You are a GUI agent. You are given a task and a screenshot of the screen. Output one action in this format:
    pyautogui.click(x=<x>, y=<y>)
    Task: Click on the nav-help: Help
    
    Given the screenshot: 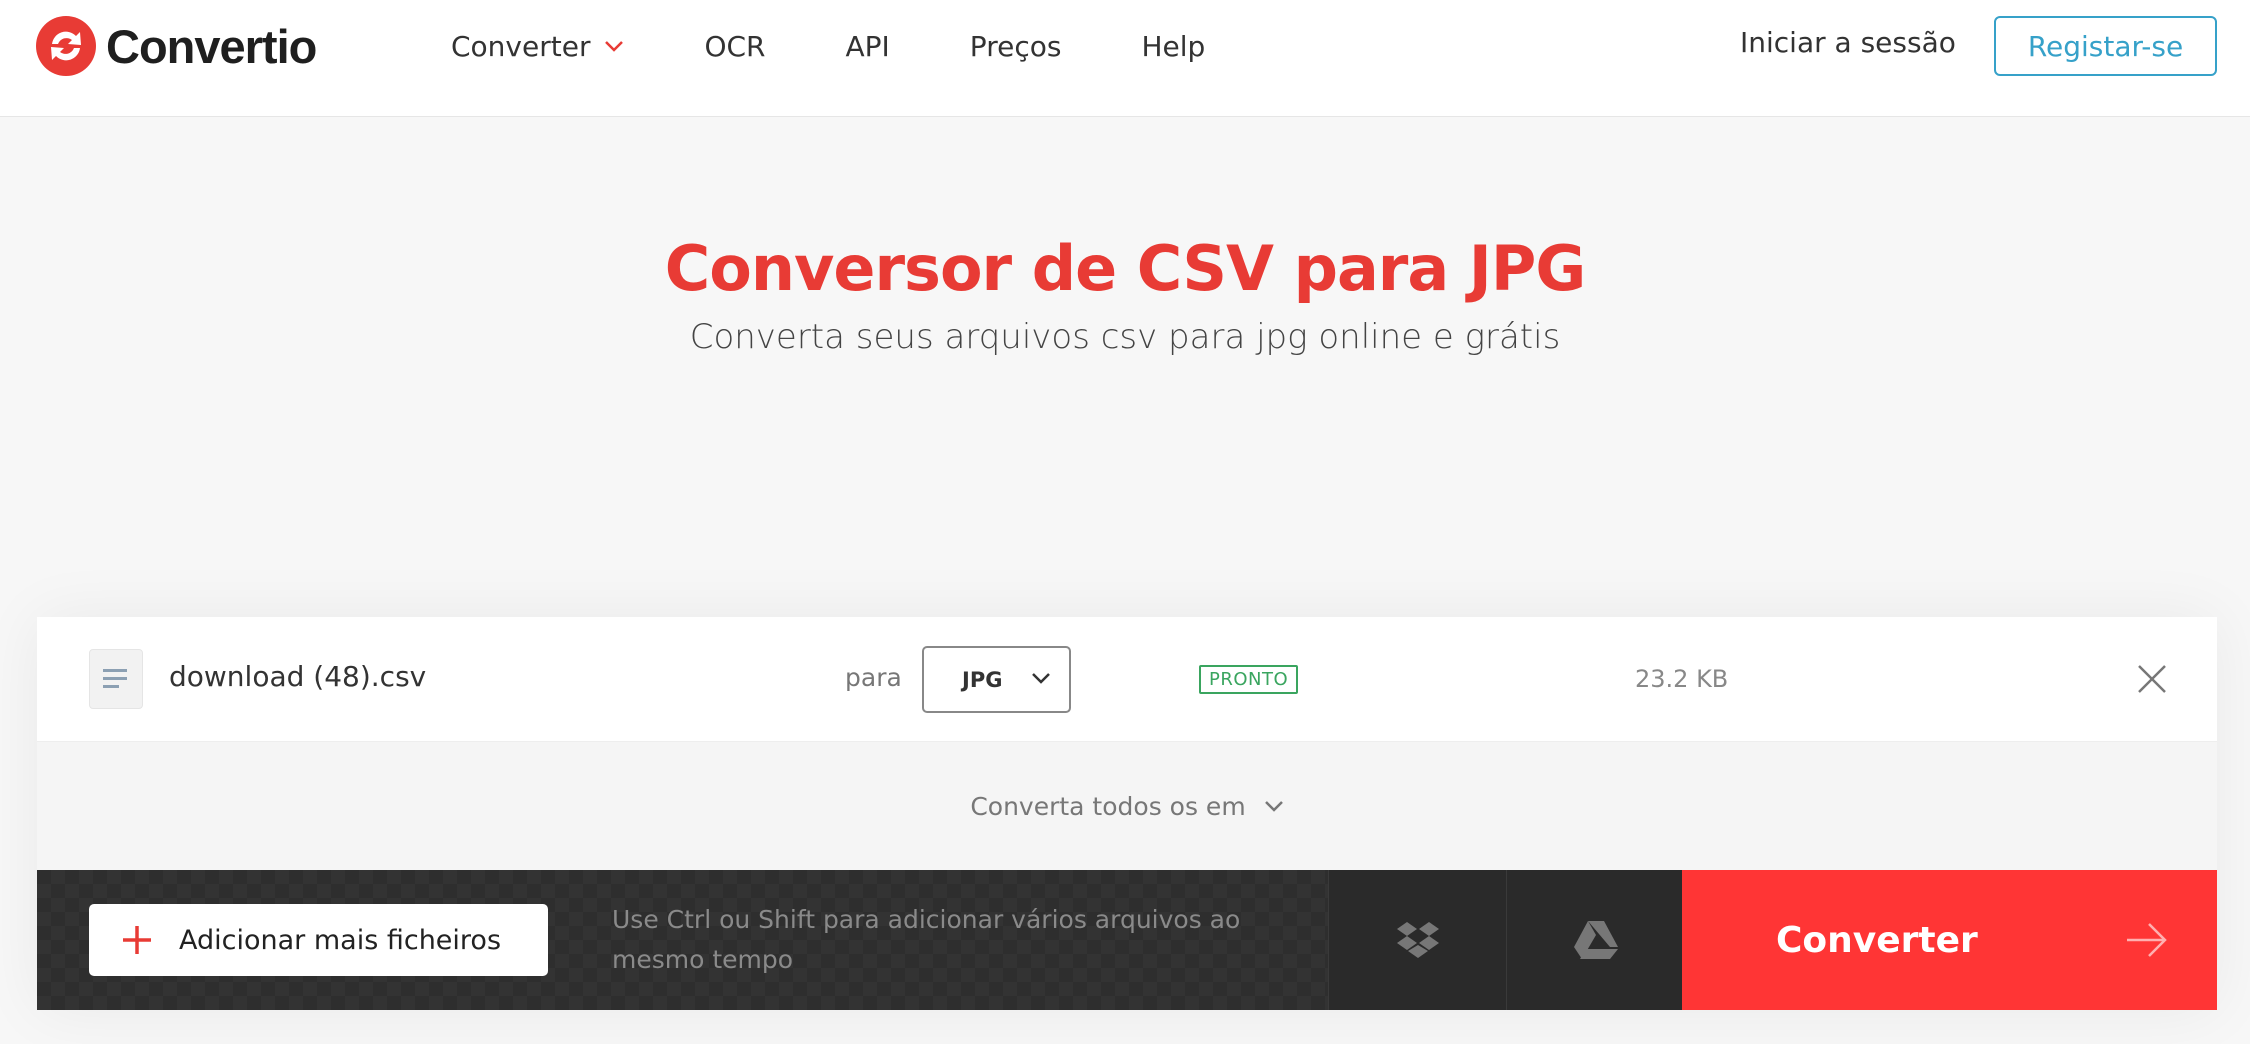 What is the action you would take?
    pyautogui.click(x=1173, y=46)
    